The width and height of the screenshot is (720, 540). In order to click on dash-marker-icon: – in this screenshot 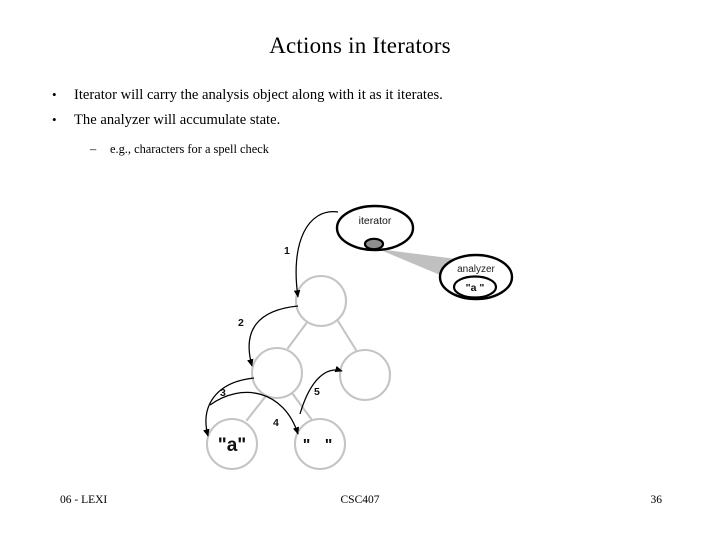, I will do `click(93, 149)`.